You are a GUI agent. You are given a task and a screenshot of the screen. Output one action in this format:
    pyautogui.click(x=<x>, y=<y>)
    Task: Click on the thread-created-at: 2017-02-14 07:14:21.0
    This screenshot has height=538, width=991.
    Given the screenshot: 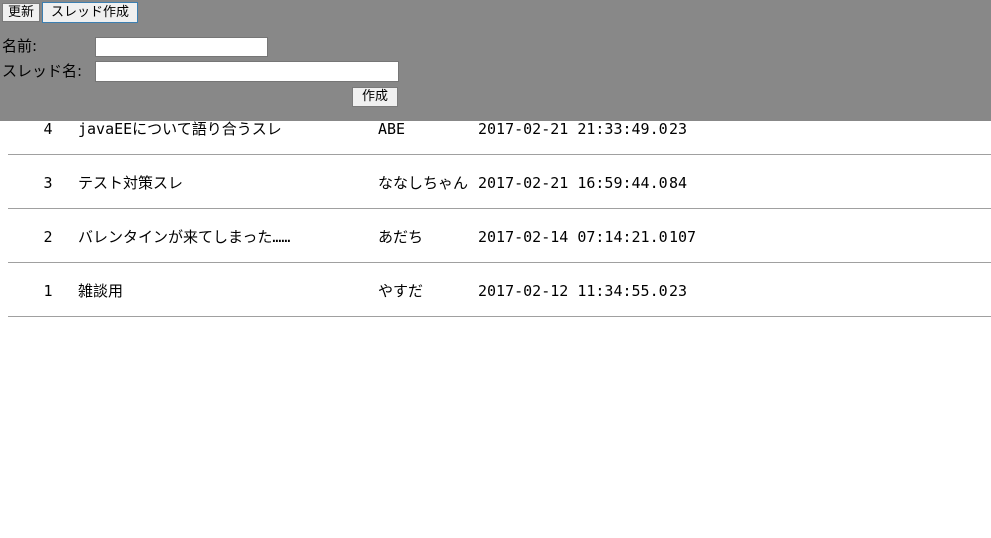 What is the action you would take?
    pyautogui.click(x=573, y=237)
    